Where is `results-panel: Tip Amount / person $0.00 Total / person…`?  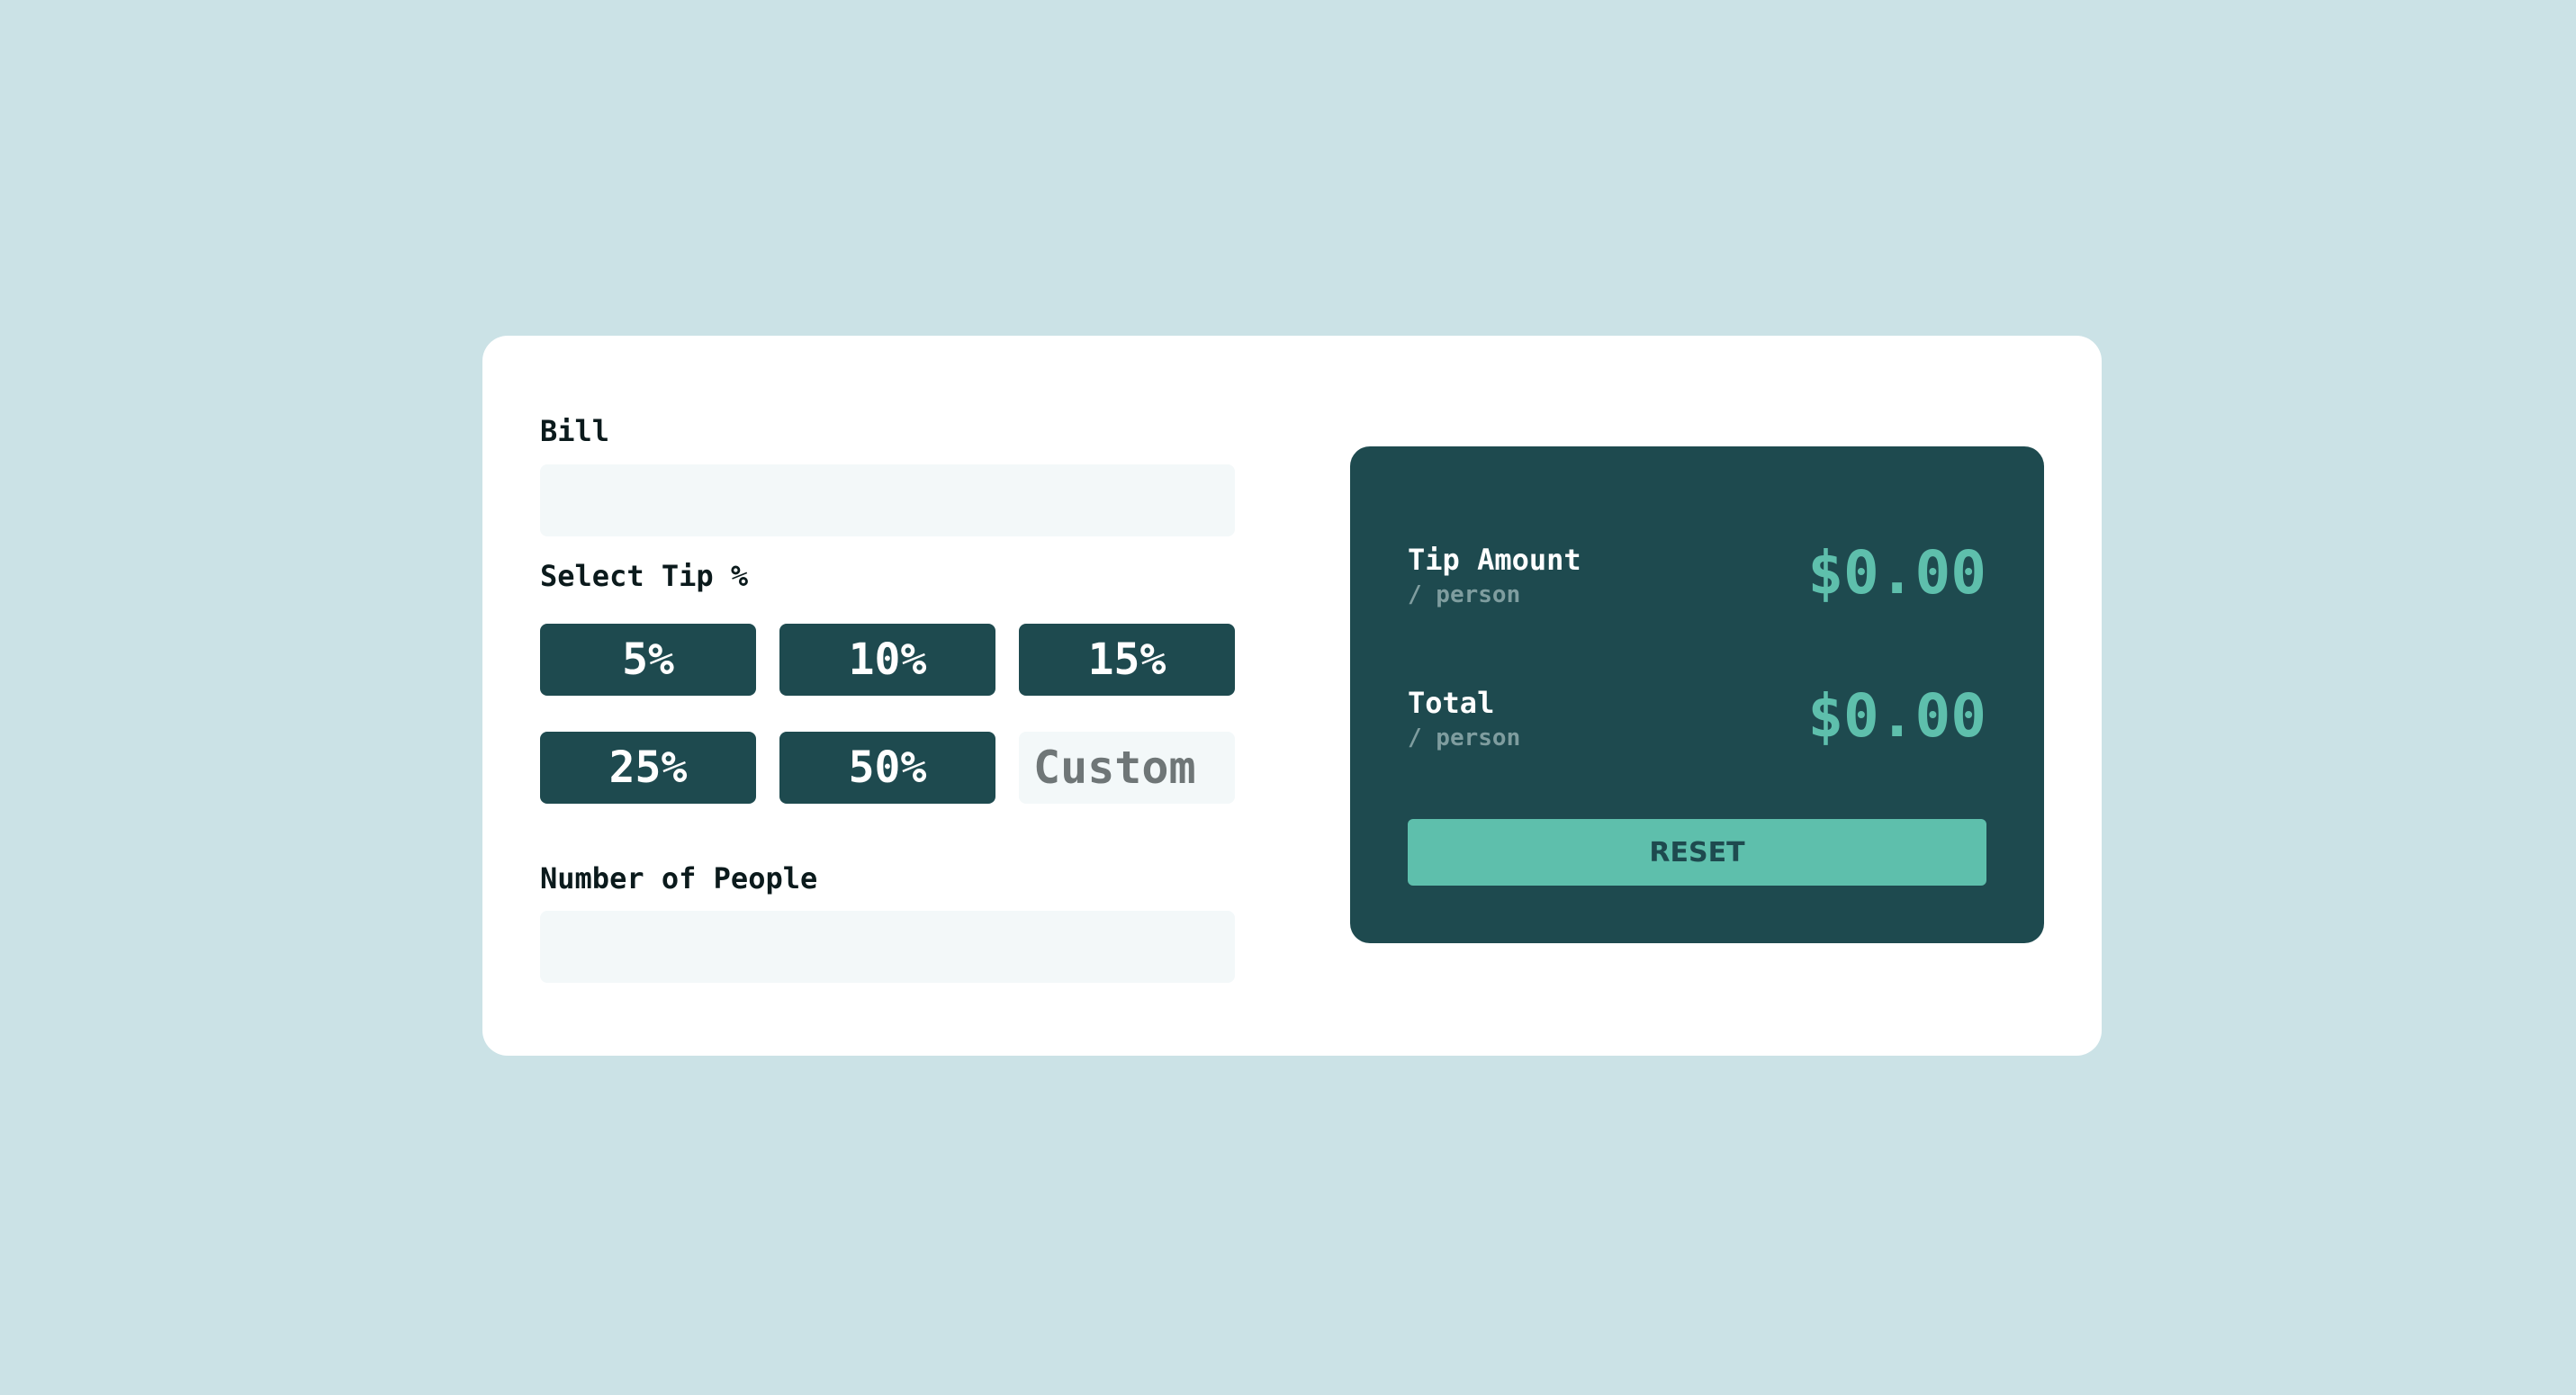 results-panel: Tip Amount / person $0.00 Total / person… is located at coordinates (1697, 695).